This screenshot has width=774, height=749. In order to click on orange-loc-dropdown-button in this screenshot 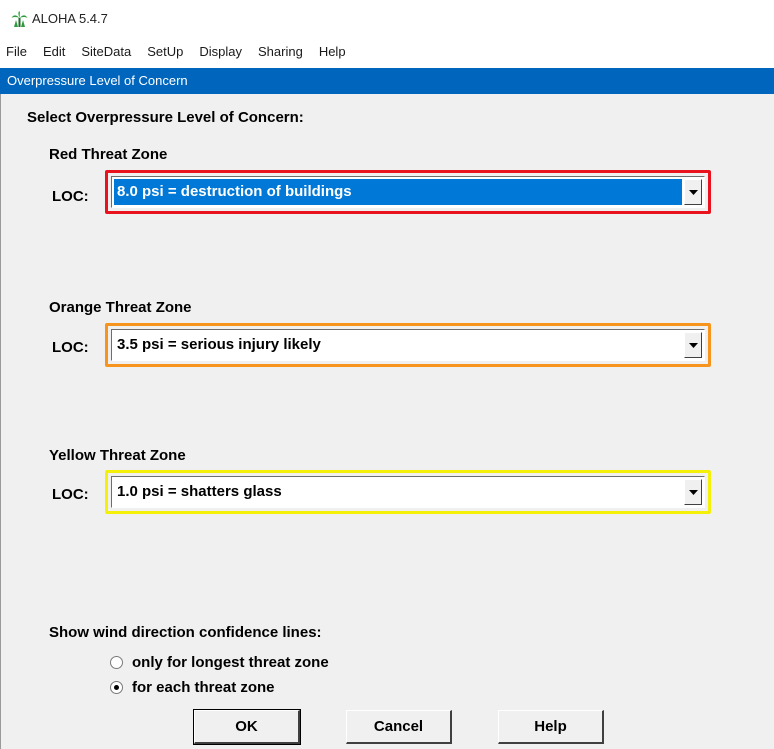, I will do `click(693, 345)`.